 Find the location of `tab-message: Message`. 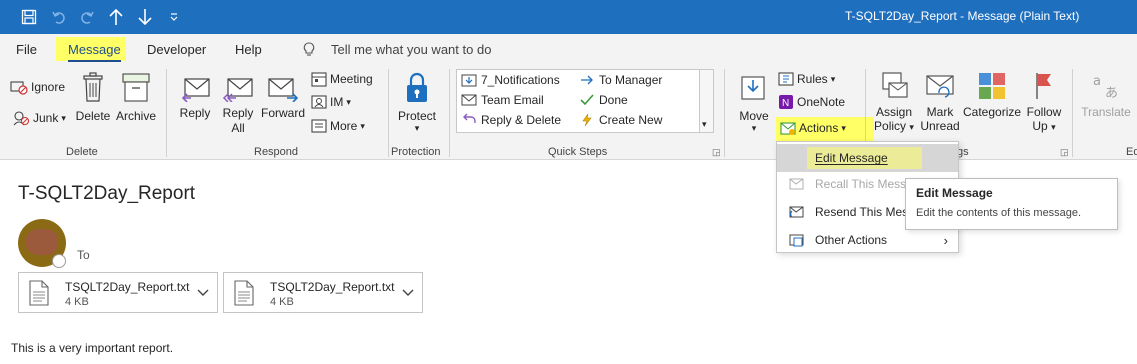

tab-message: Message is located at coordinates (91, 49).